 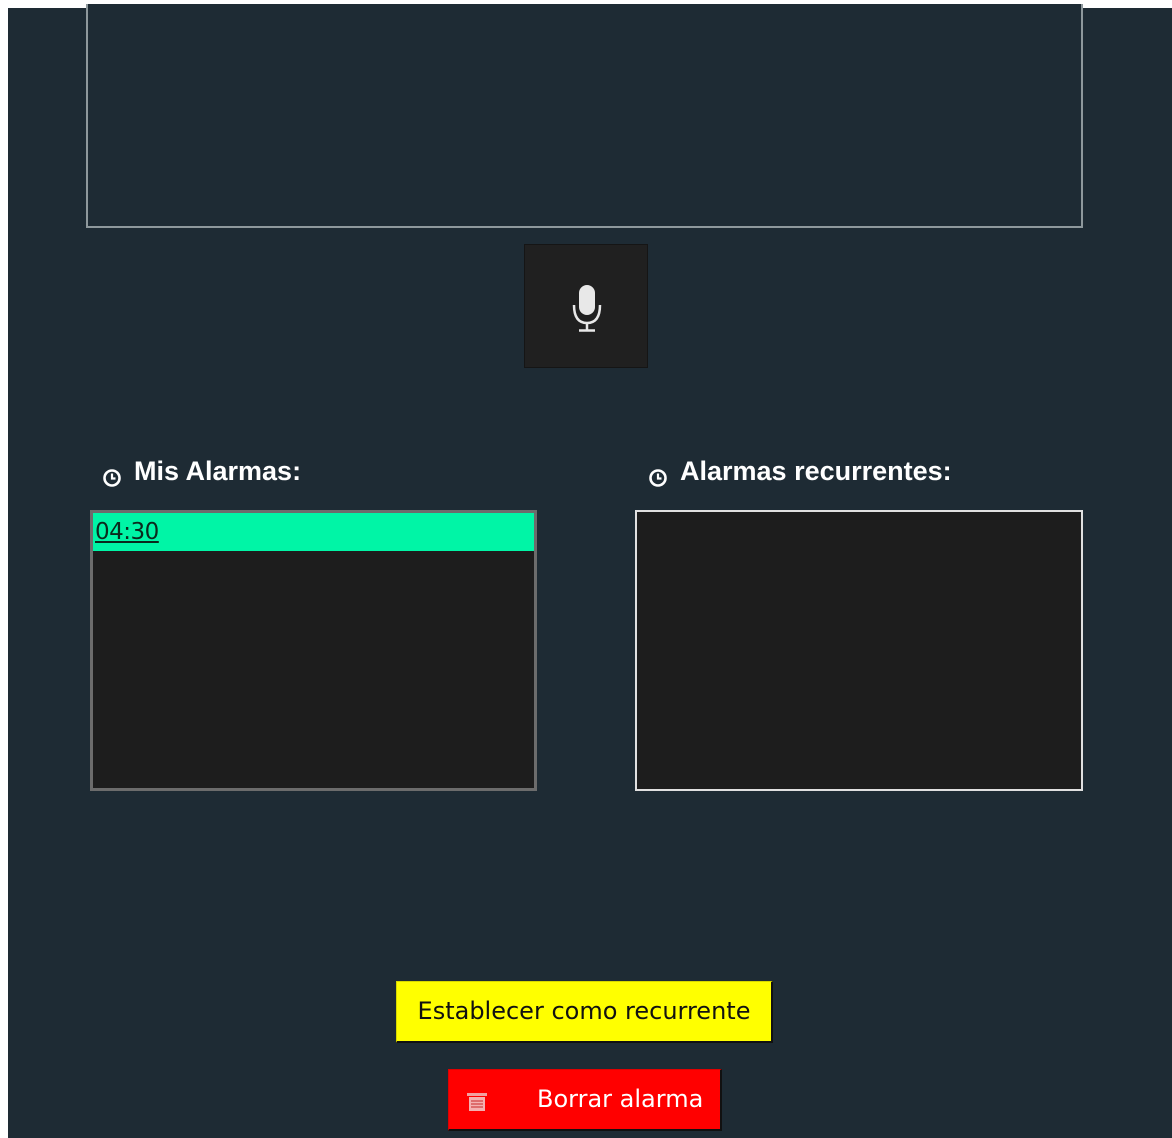 I want to click on recurring-alarms-list, so click(x=859, y=650).